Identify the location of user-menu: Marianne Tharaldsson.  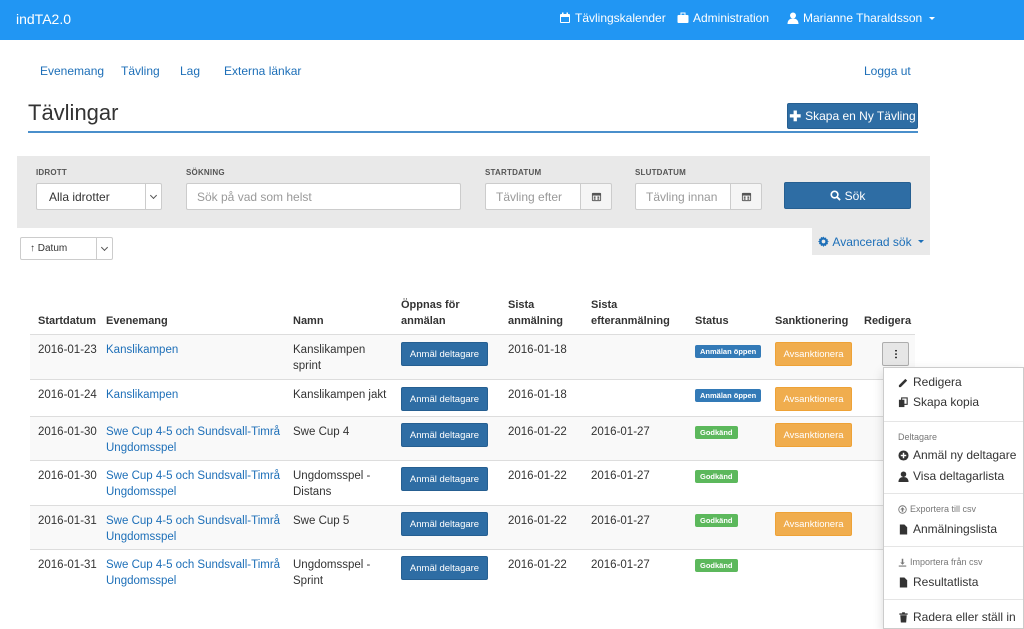
(861, 18).